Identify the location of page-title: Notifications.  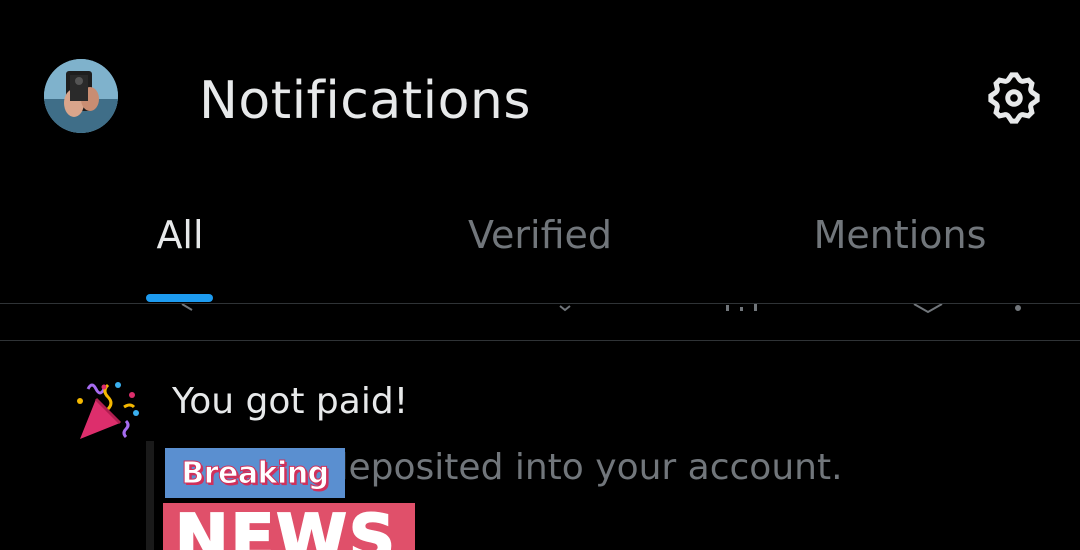
(365, 101).